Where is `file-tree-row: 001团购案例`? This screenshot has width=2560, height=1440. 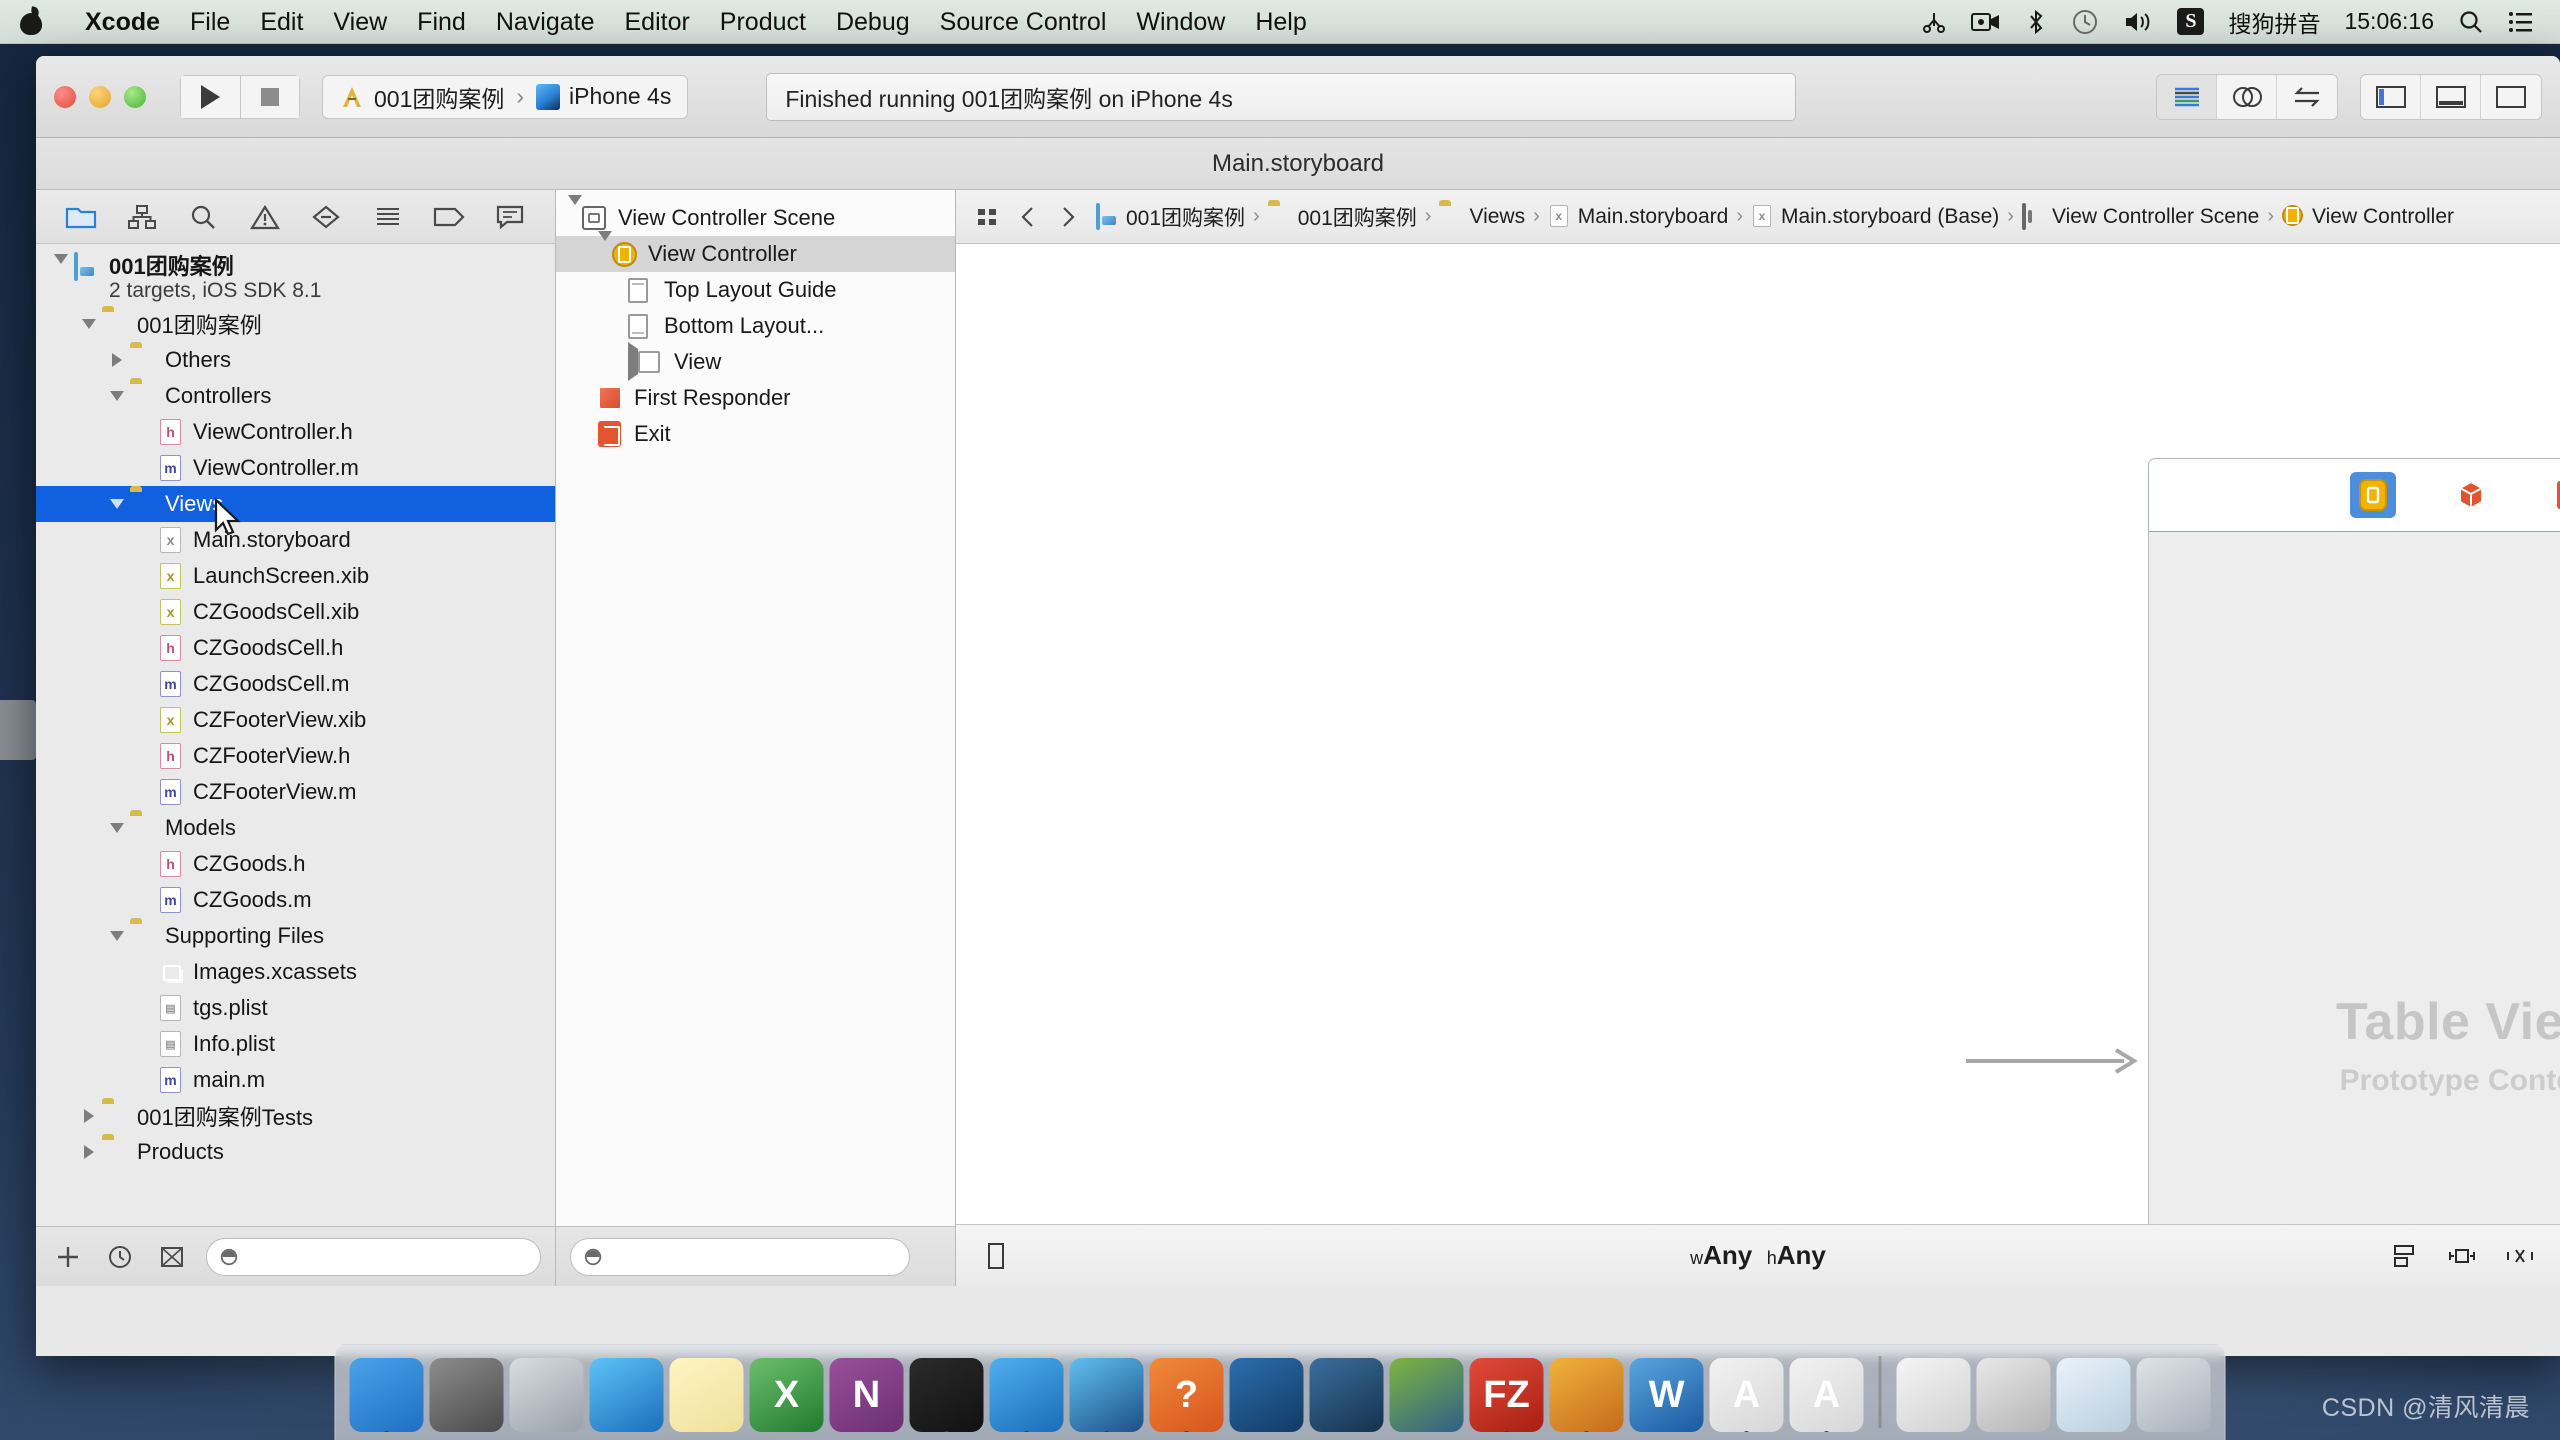
file-tree-row: 001团购案例 is located at coordinates (295, 324).